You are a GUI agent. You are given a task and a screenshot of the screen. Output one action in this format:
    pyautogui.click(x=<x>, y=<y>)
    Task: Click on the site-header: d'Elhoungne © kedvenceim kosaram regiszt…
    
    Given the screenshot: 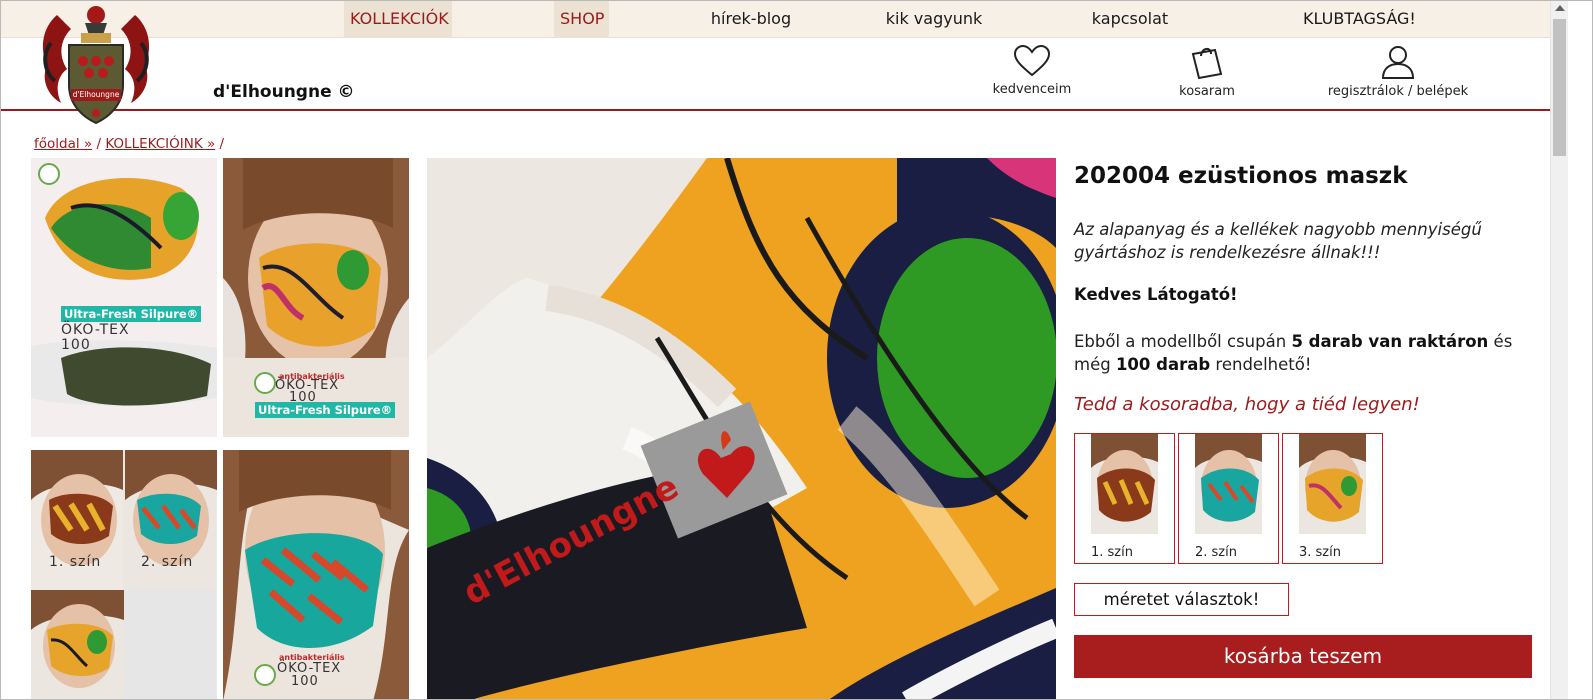 What is the action you would take?
    pyautogui.click(x=775, y=74)
    